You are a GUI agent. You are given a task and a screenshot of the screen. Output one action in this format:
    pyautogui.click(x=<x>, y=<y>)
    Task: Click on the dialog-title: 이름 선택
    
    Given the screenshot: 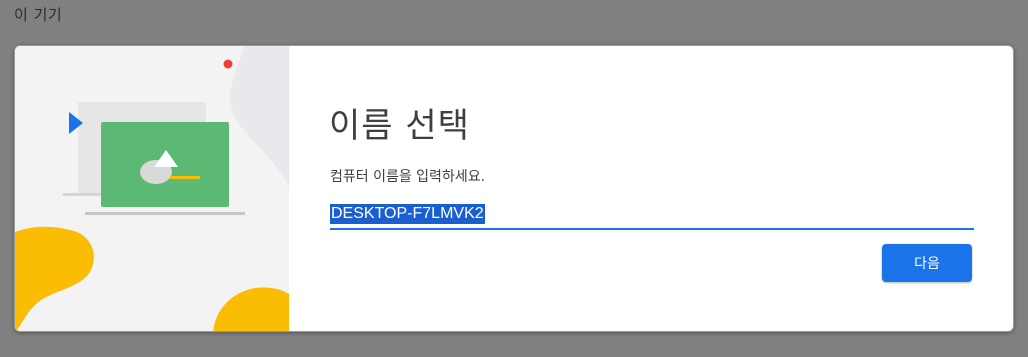 What is the action you would take?
    pyautogui.click(x=399, y=126)
    